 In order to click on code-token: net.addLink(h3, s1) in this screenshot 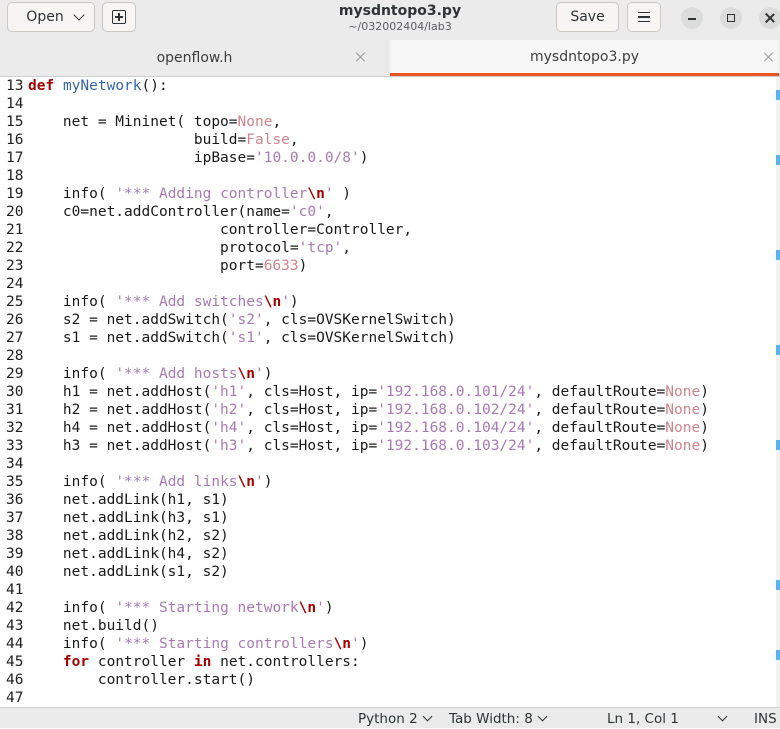, I will do `click(128, 518)`.